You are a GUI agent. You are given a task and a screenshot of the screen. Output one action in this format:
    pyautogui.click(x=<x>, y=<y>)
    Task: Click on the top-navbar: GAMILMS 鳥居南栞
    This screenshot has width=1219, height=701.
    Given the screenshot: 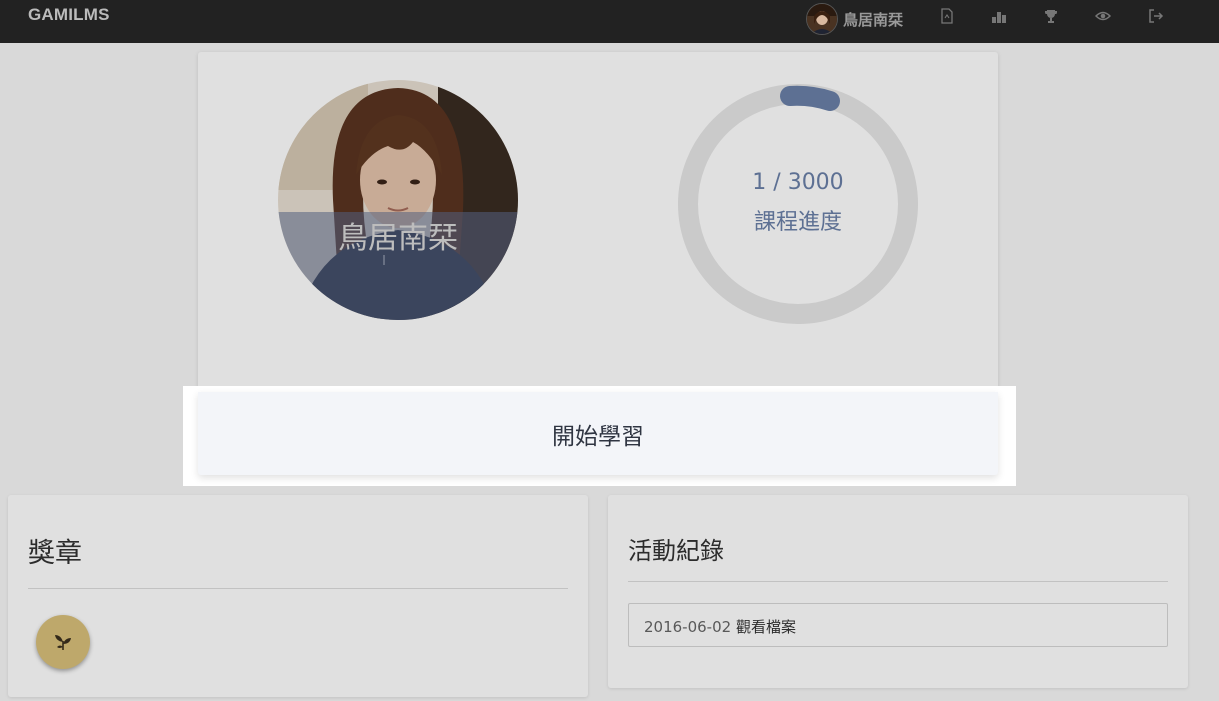 What is the action you would take?
    pyautogui.click(x=609, y=21)
    